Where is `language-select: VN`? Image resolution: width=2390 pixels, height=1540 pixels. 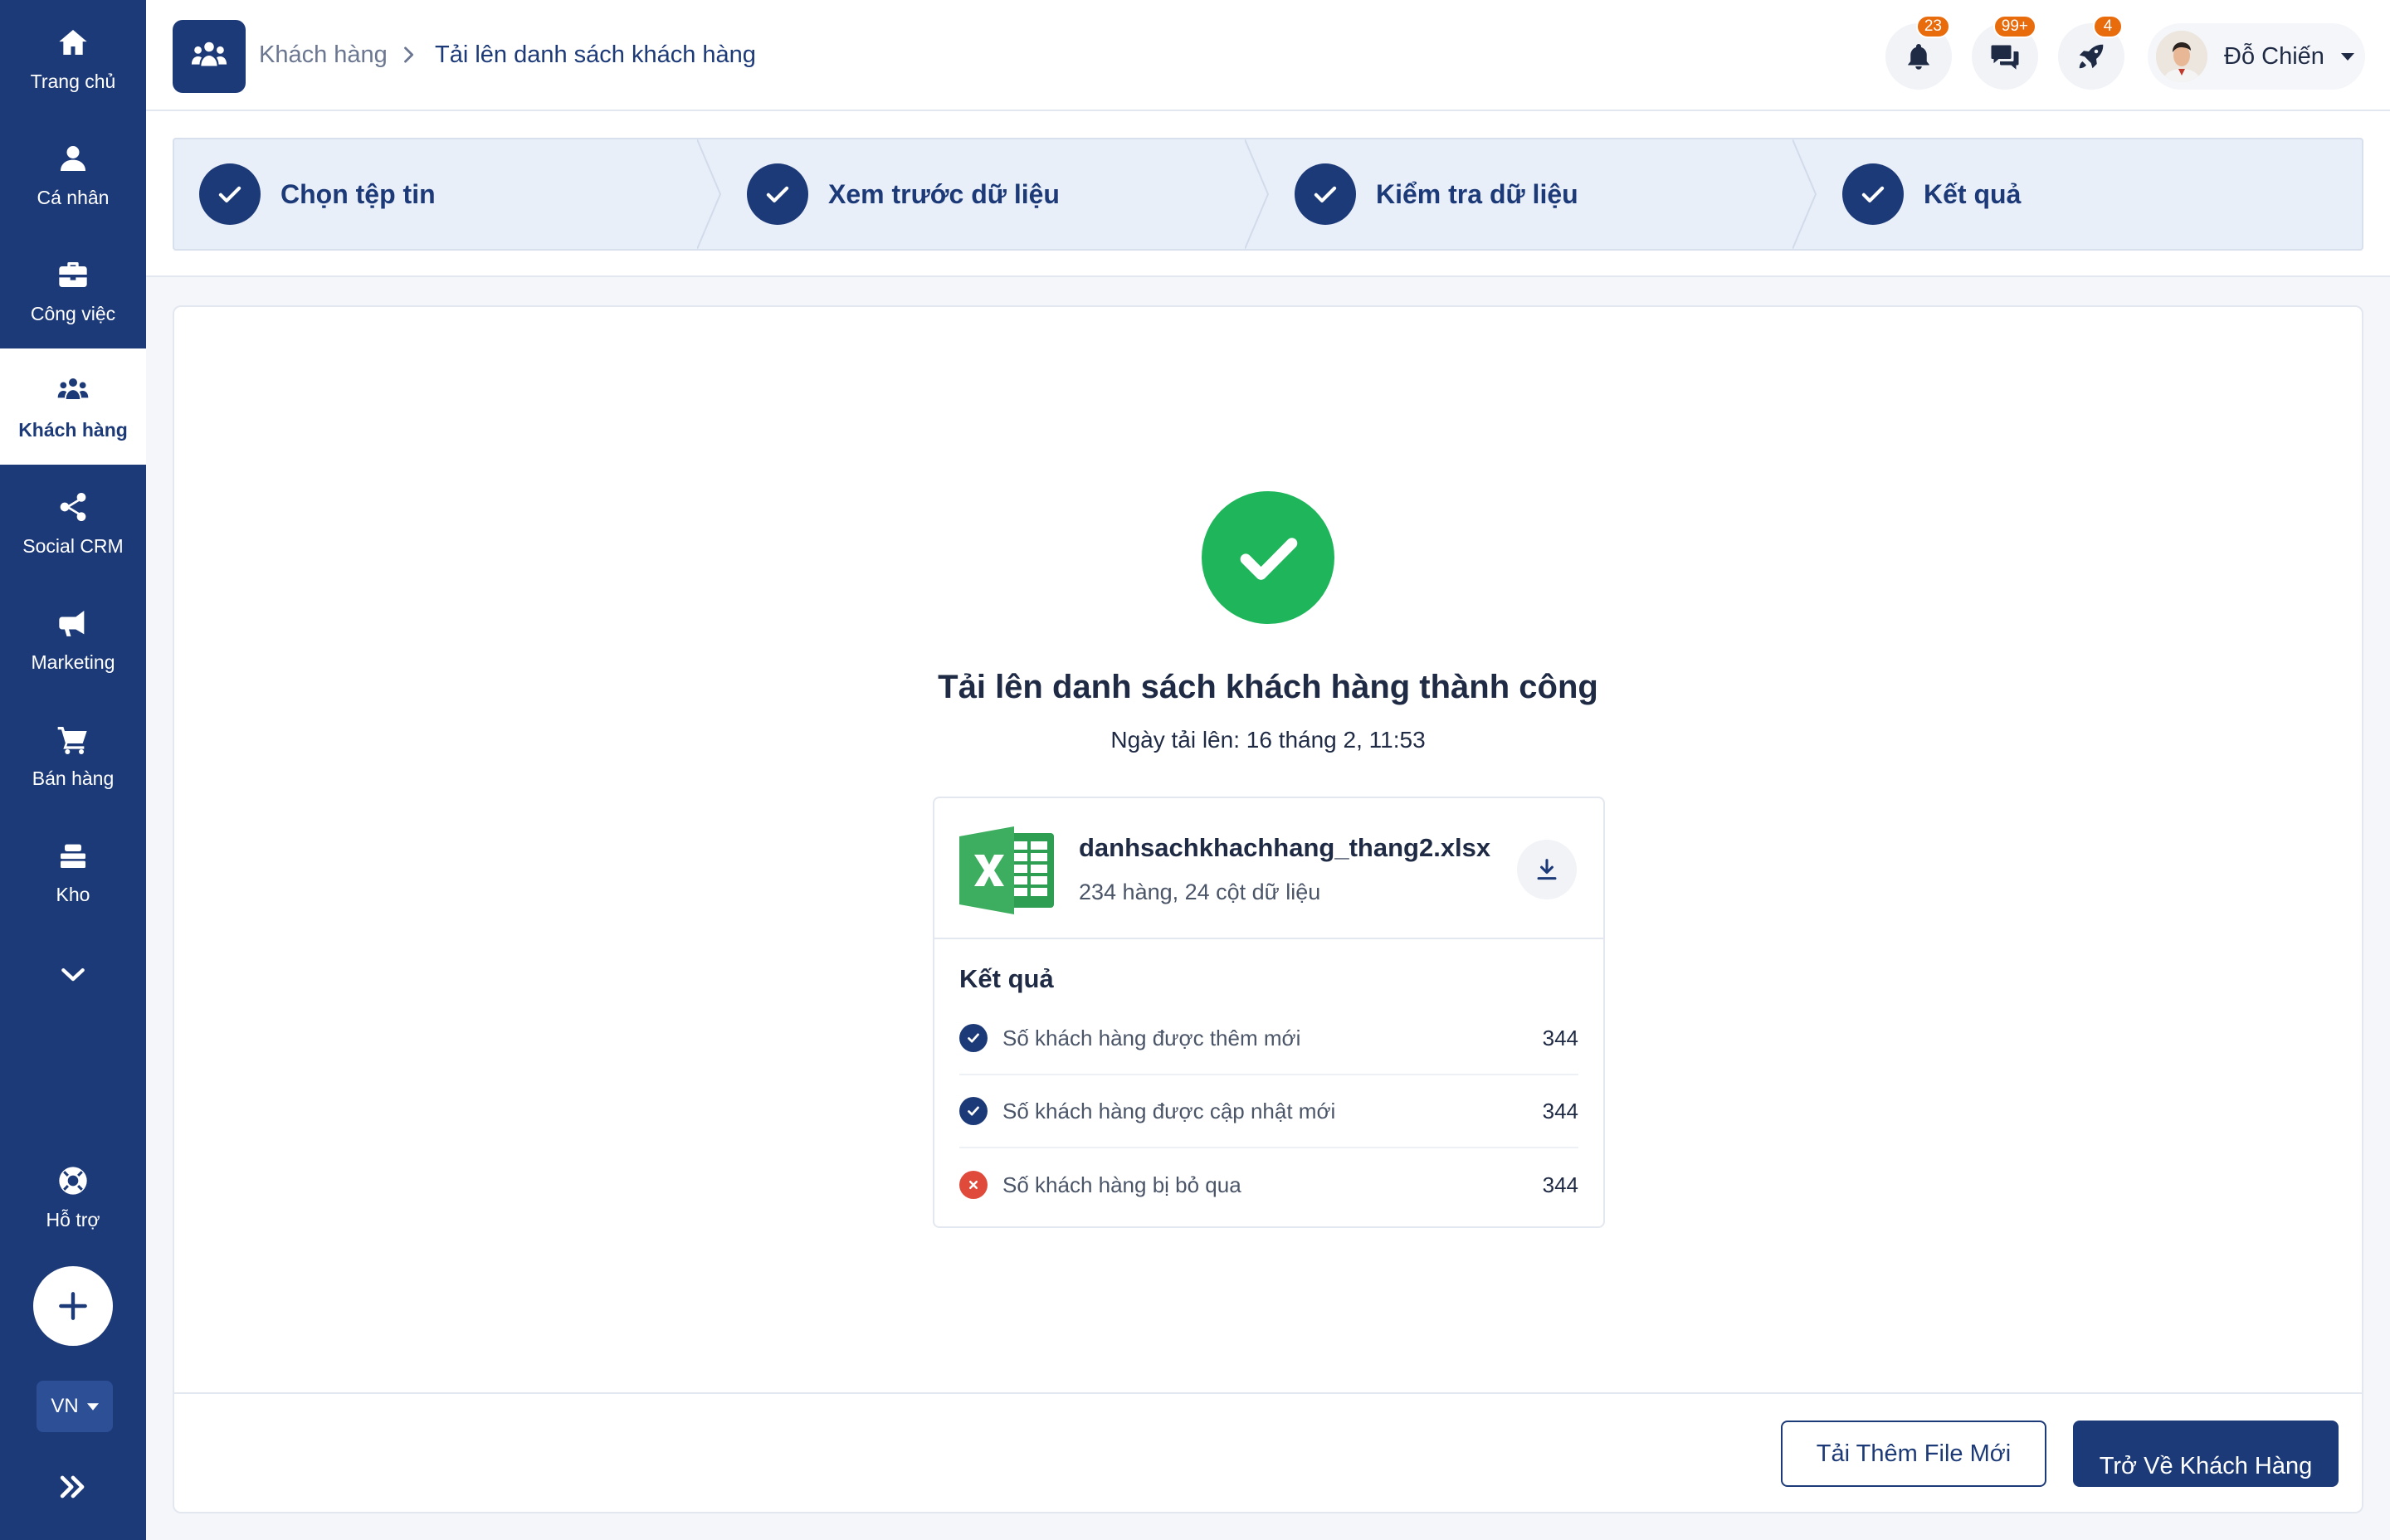 language-select: VN is located at coordinates (75, 1406).